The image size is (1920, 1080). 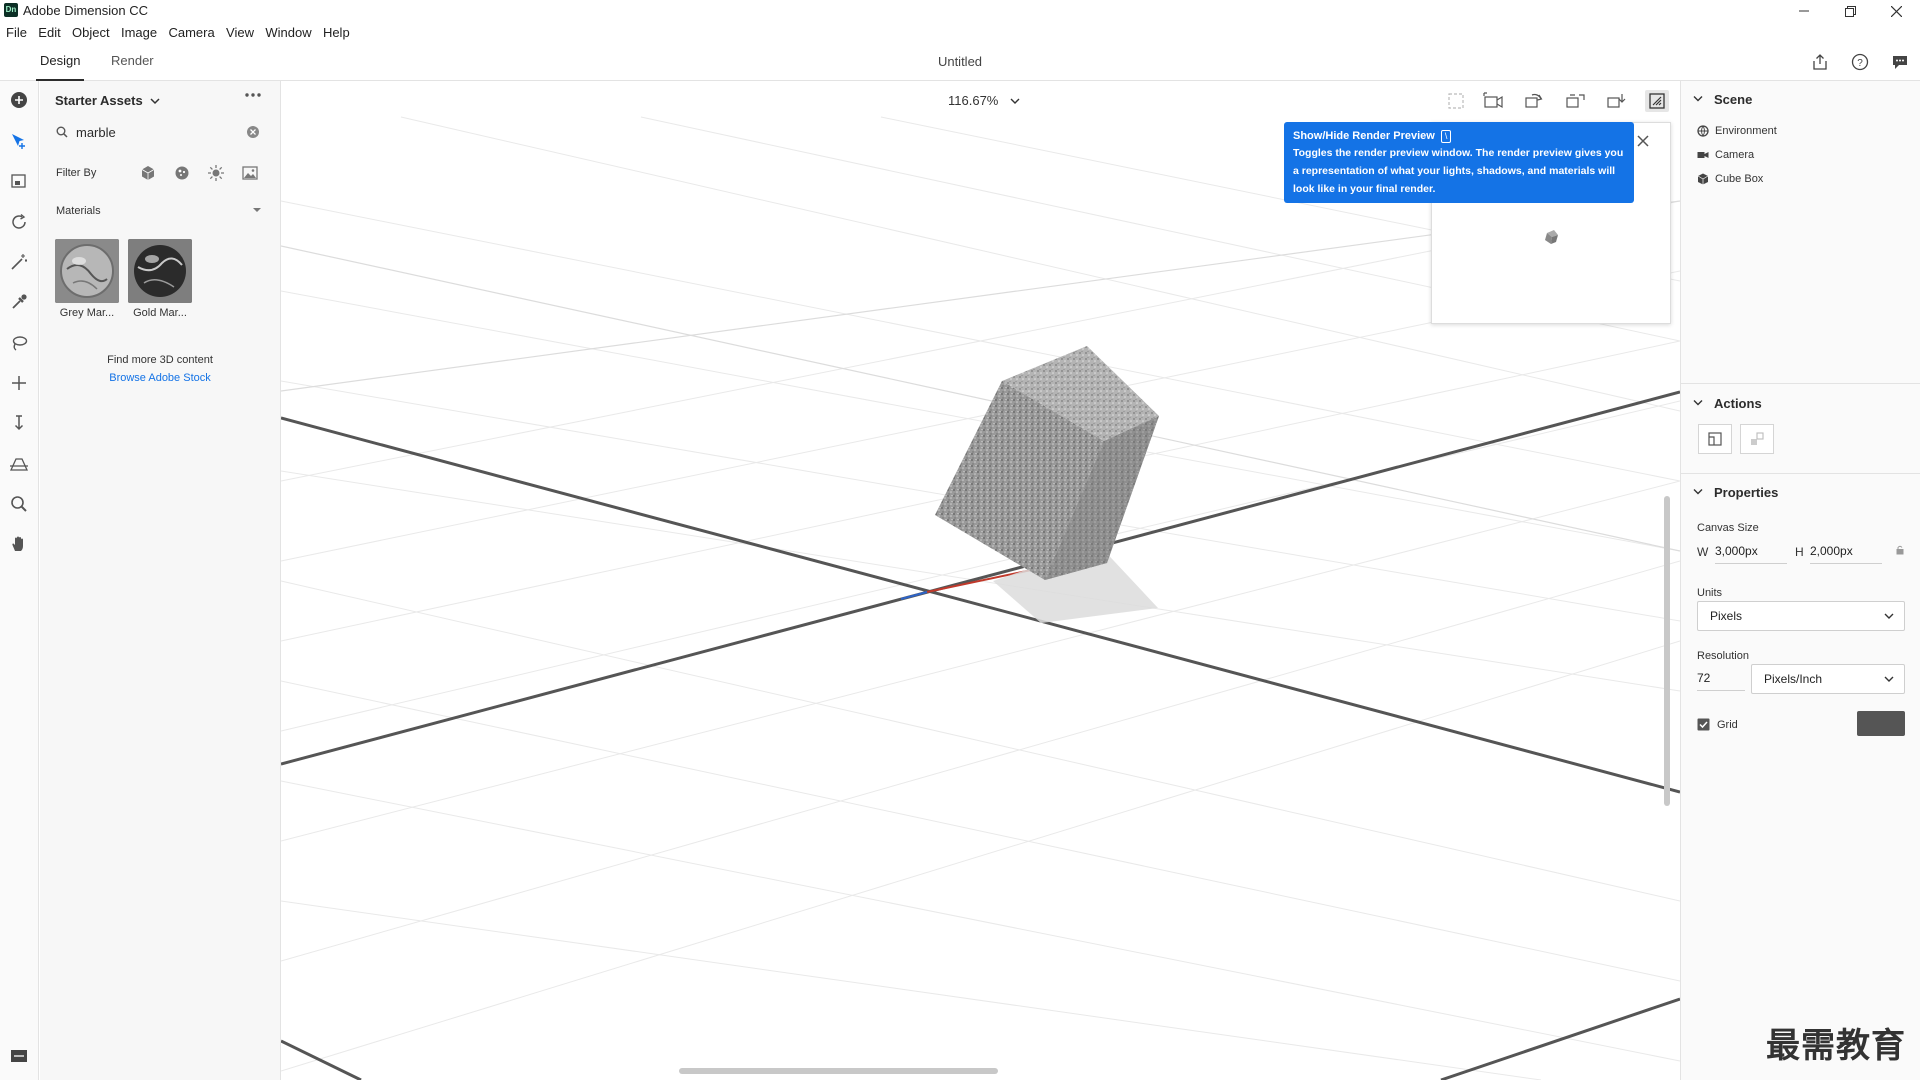 I want to click on render-preview-toggle-icon, so click(x=1657, y=101).